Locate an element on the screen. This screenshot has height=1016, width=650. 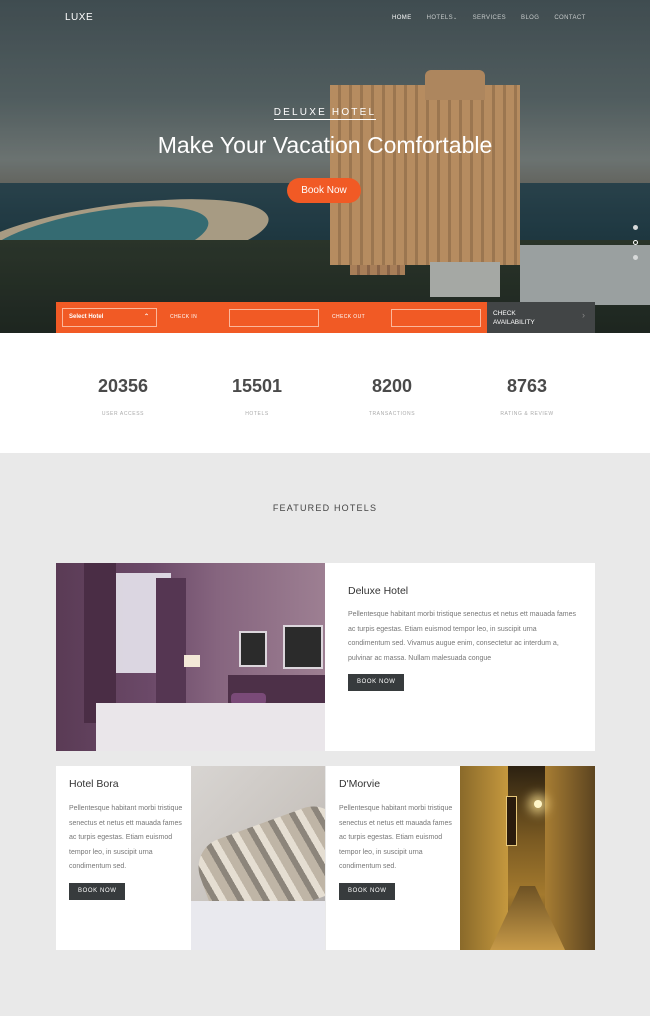
check-in-input is located at coordinates (274, 318).